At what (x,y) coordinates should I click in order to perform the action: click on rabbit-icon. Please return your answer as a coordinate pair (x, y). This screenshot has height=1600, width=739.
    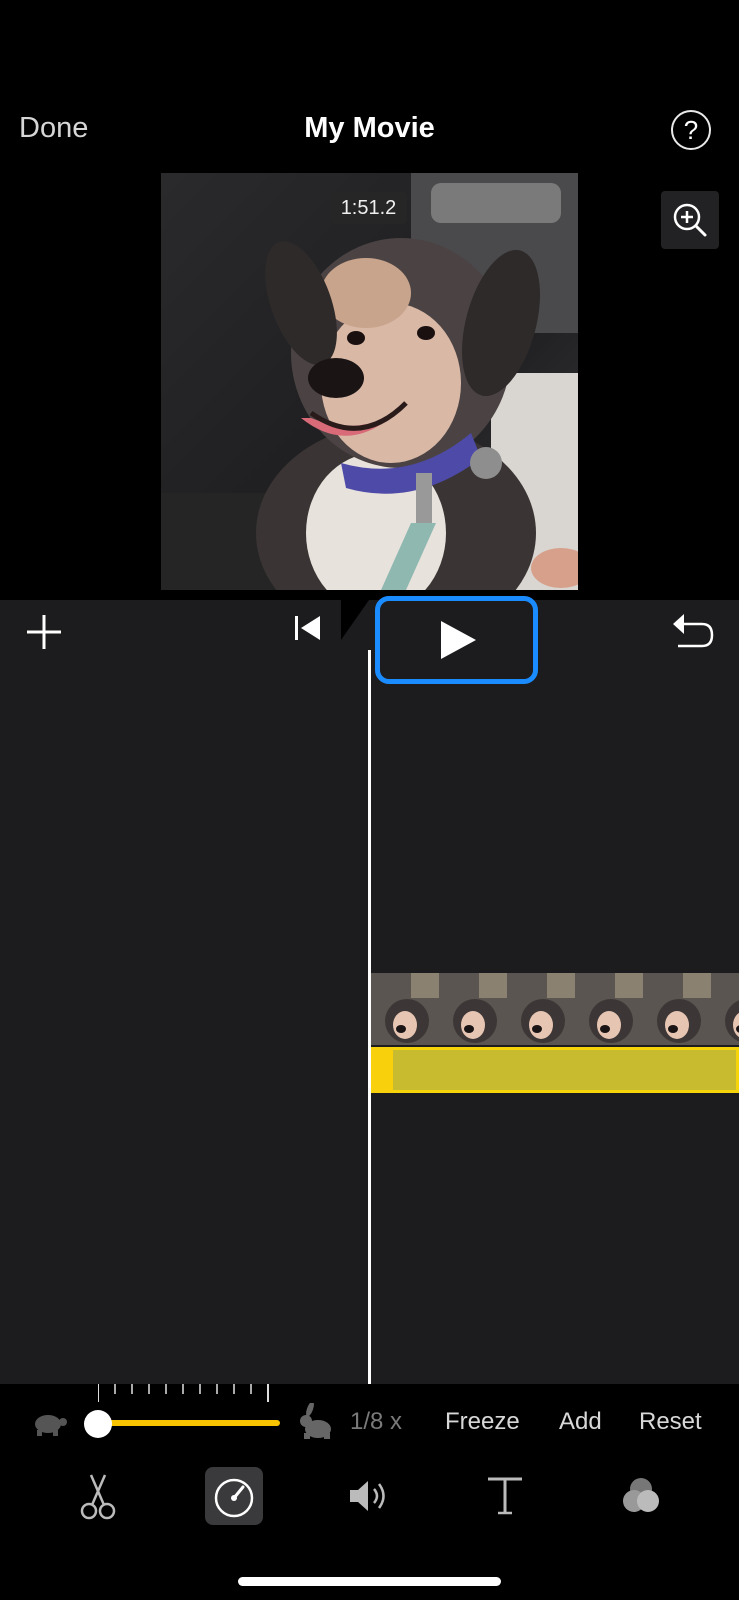
    Looking at the image, I should click on (316, 1421).